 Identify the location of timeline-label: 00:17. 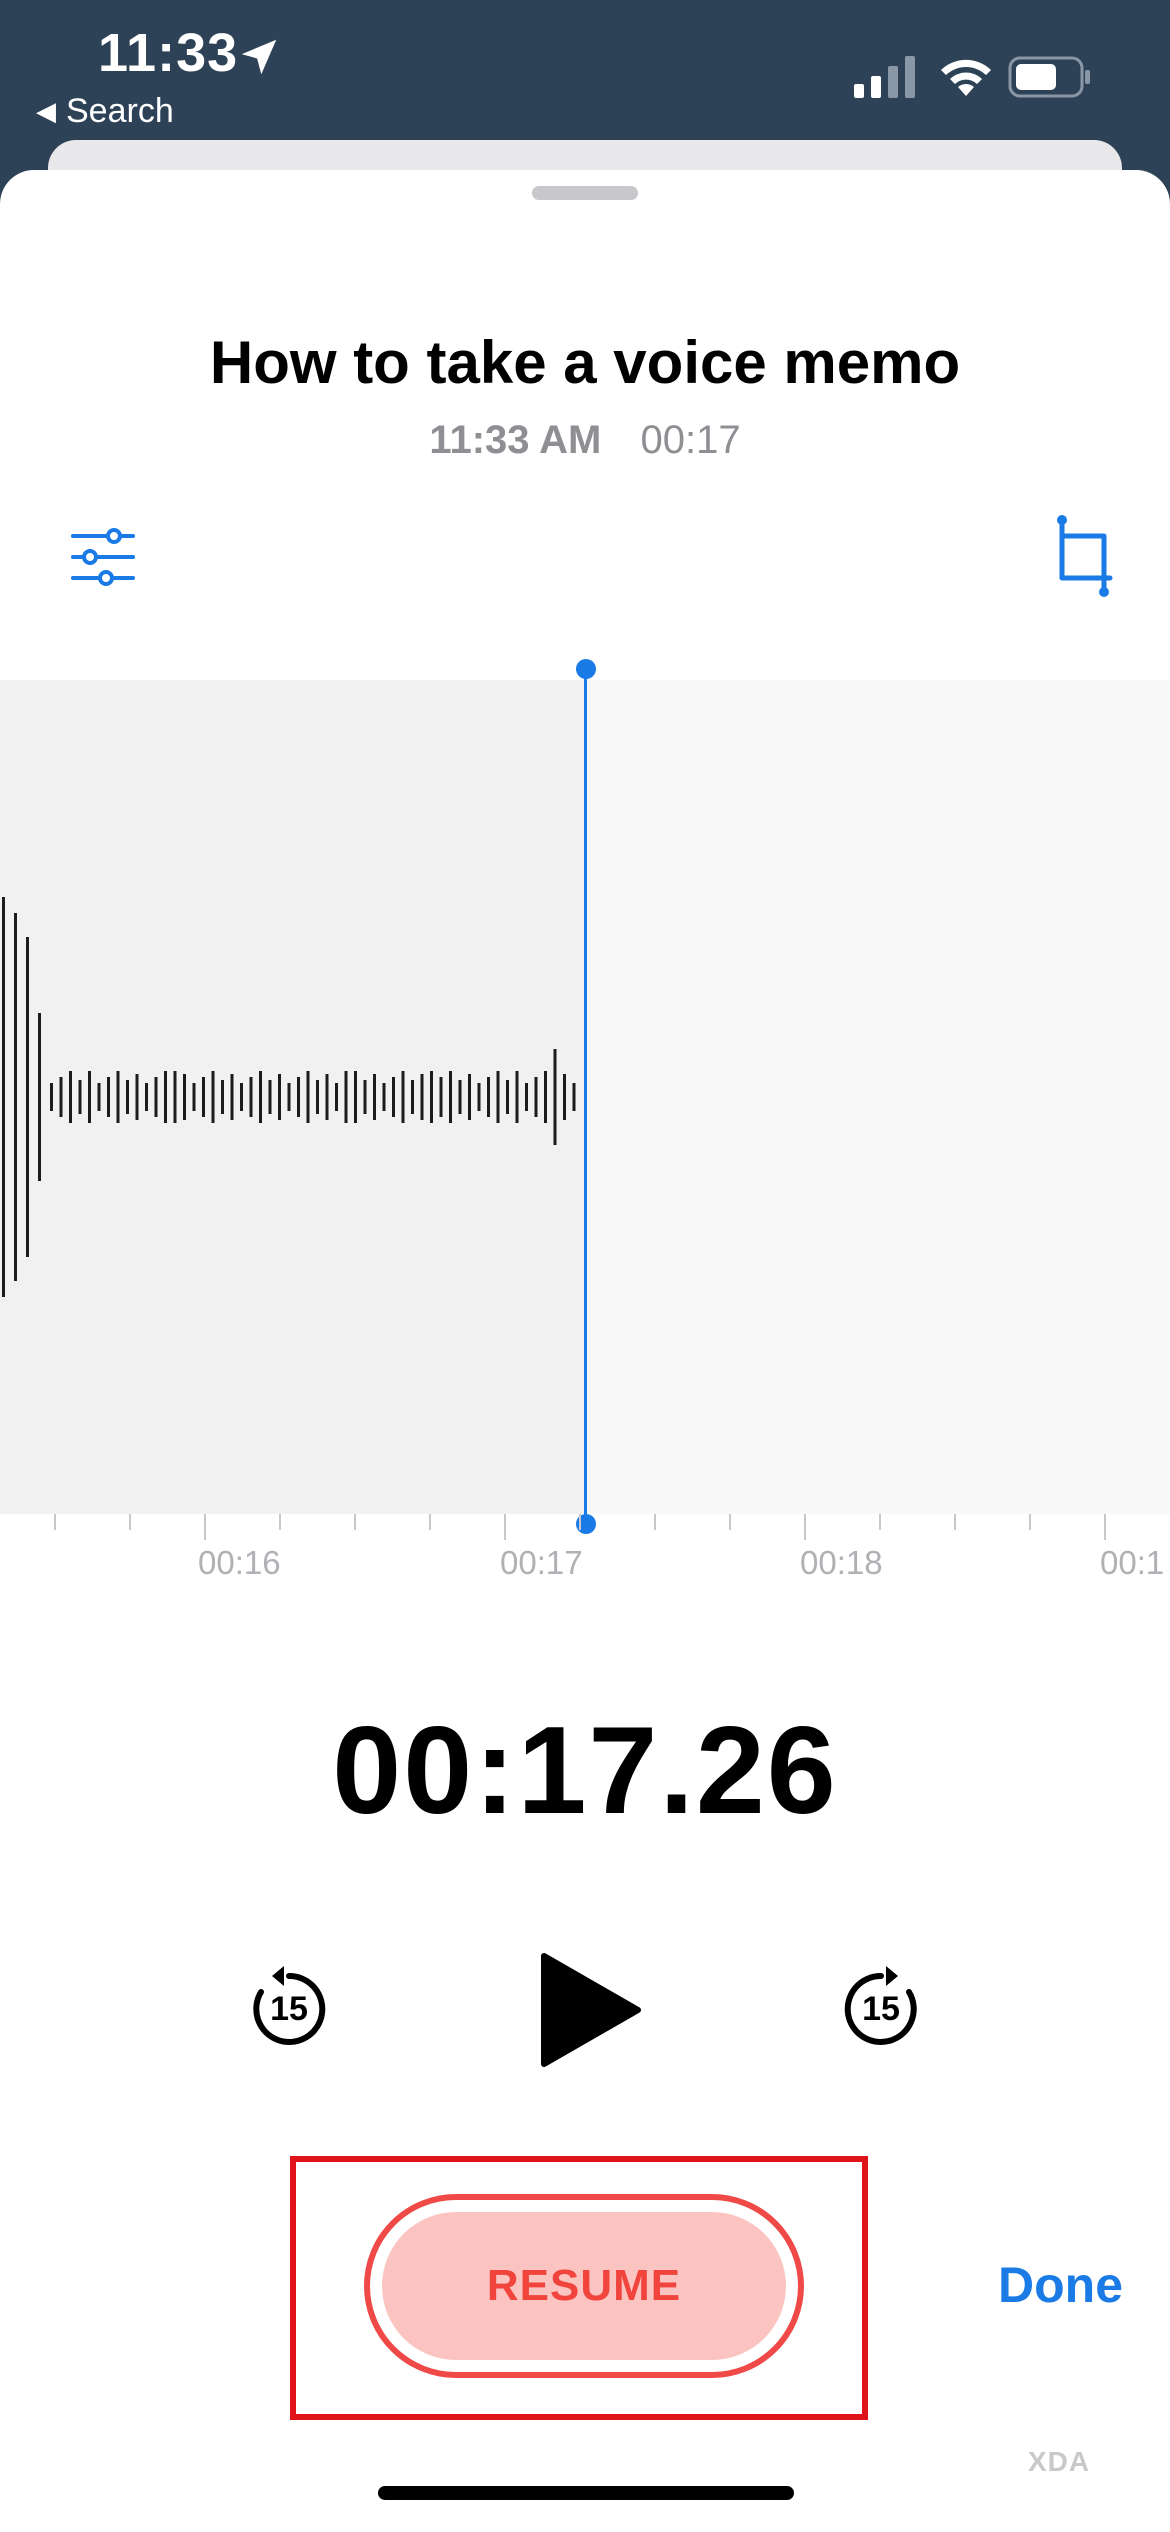
(541, 1562).